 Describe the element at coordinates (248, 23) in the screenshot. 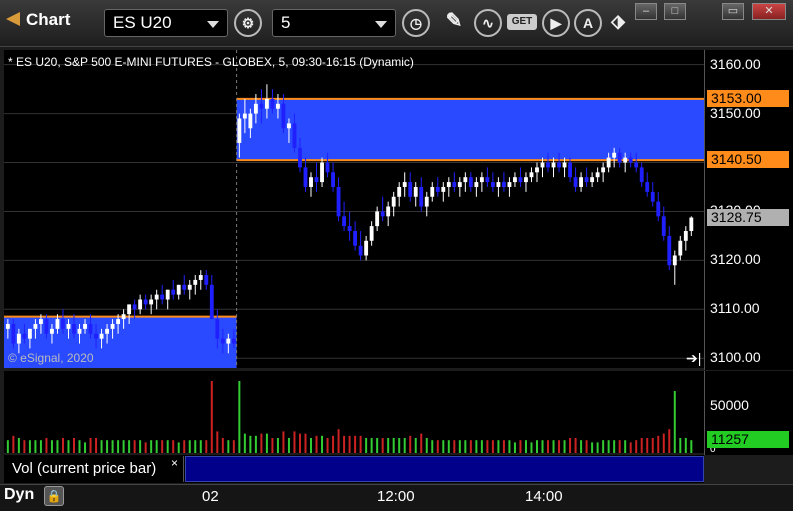

I see `settings-gear-icon: ⚙` at that location.